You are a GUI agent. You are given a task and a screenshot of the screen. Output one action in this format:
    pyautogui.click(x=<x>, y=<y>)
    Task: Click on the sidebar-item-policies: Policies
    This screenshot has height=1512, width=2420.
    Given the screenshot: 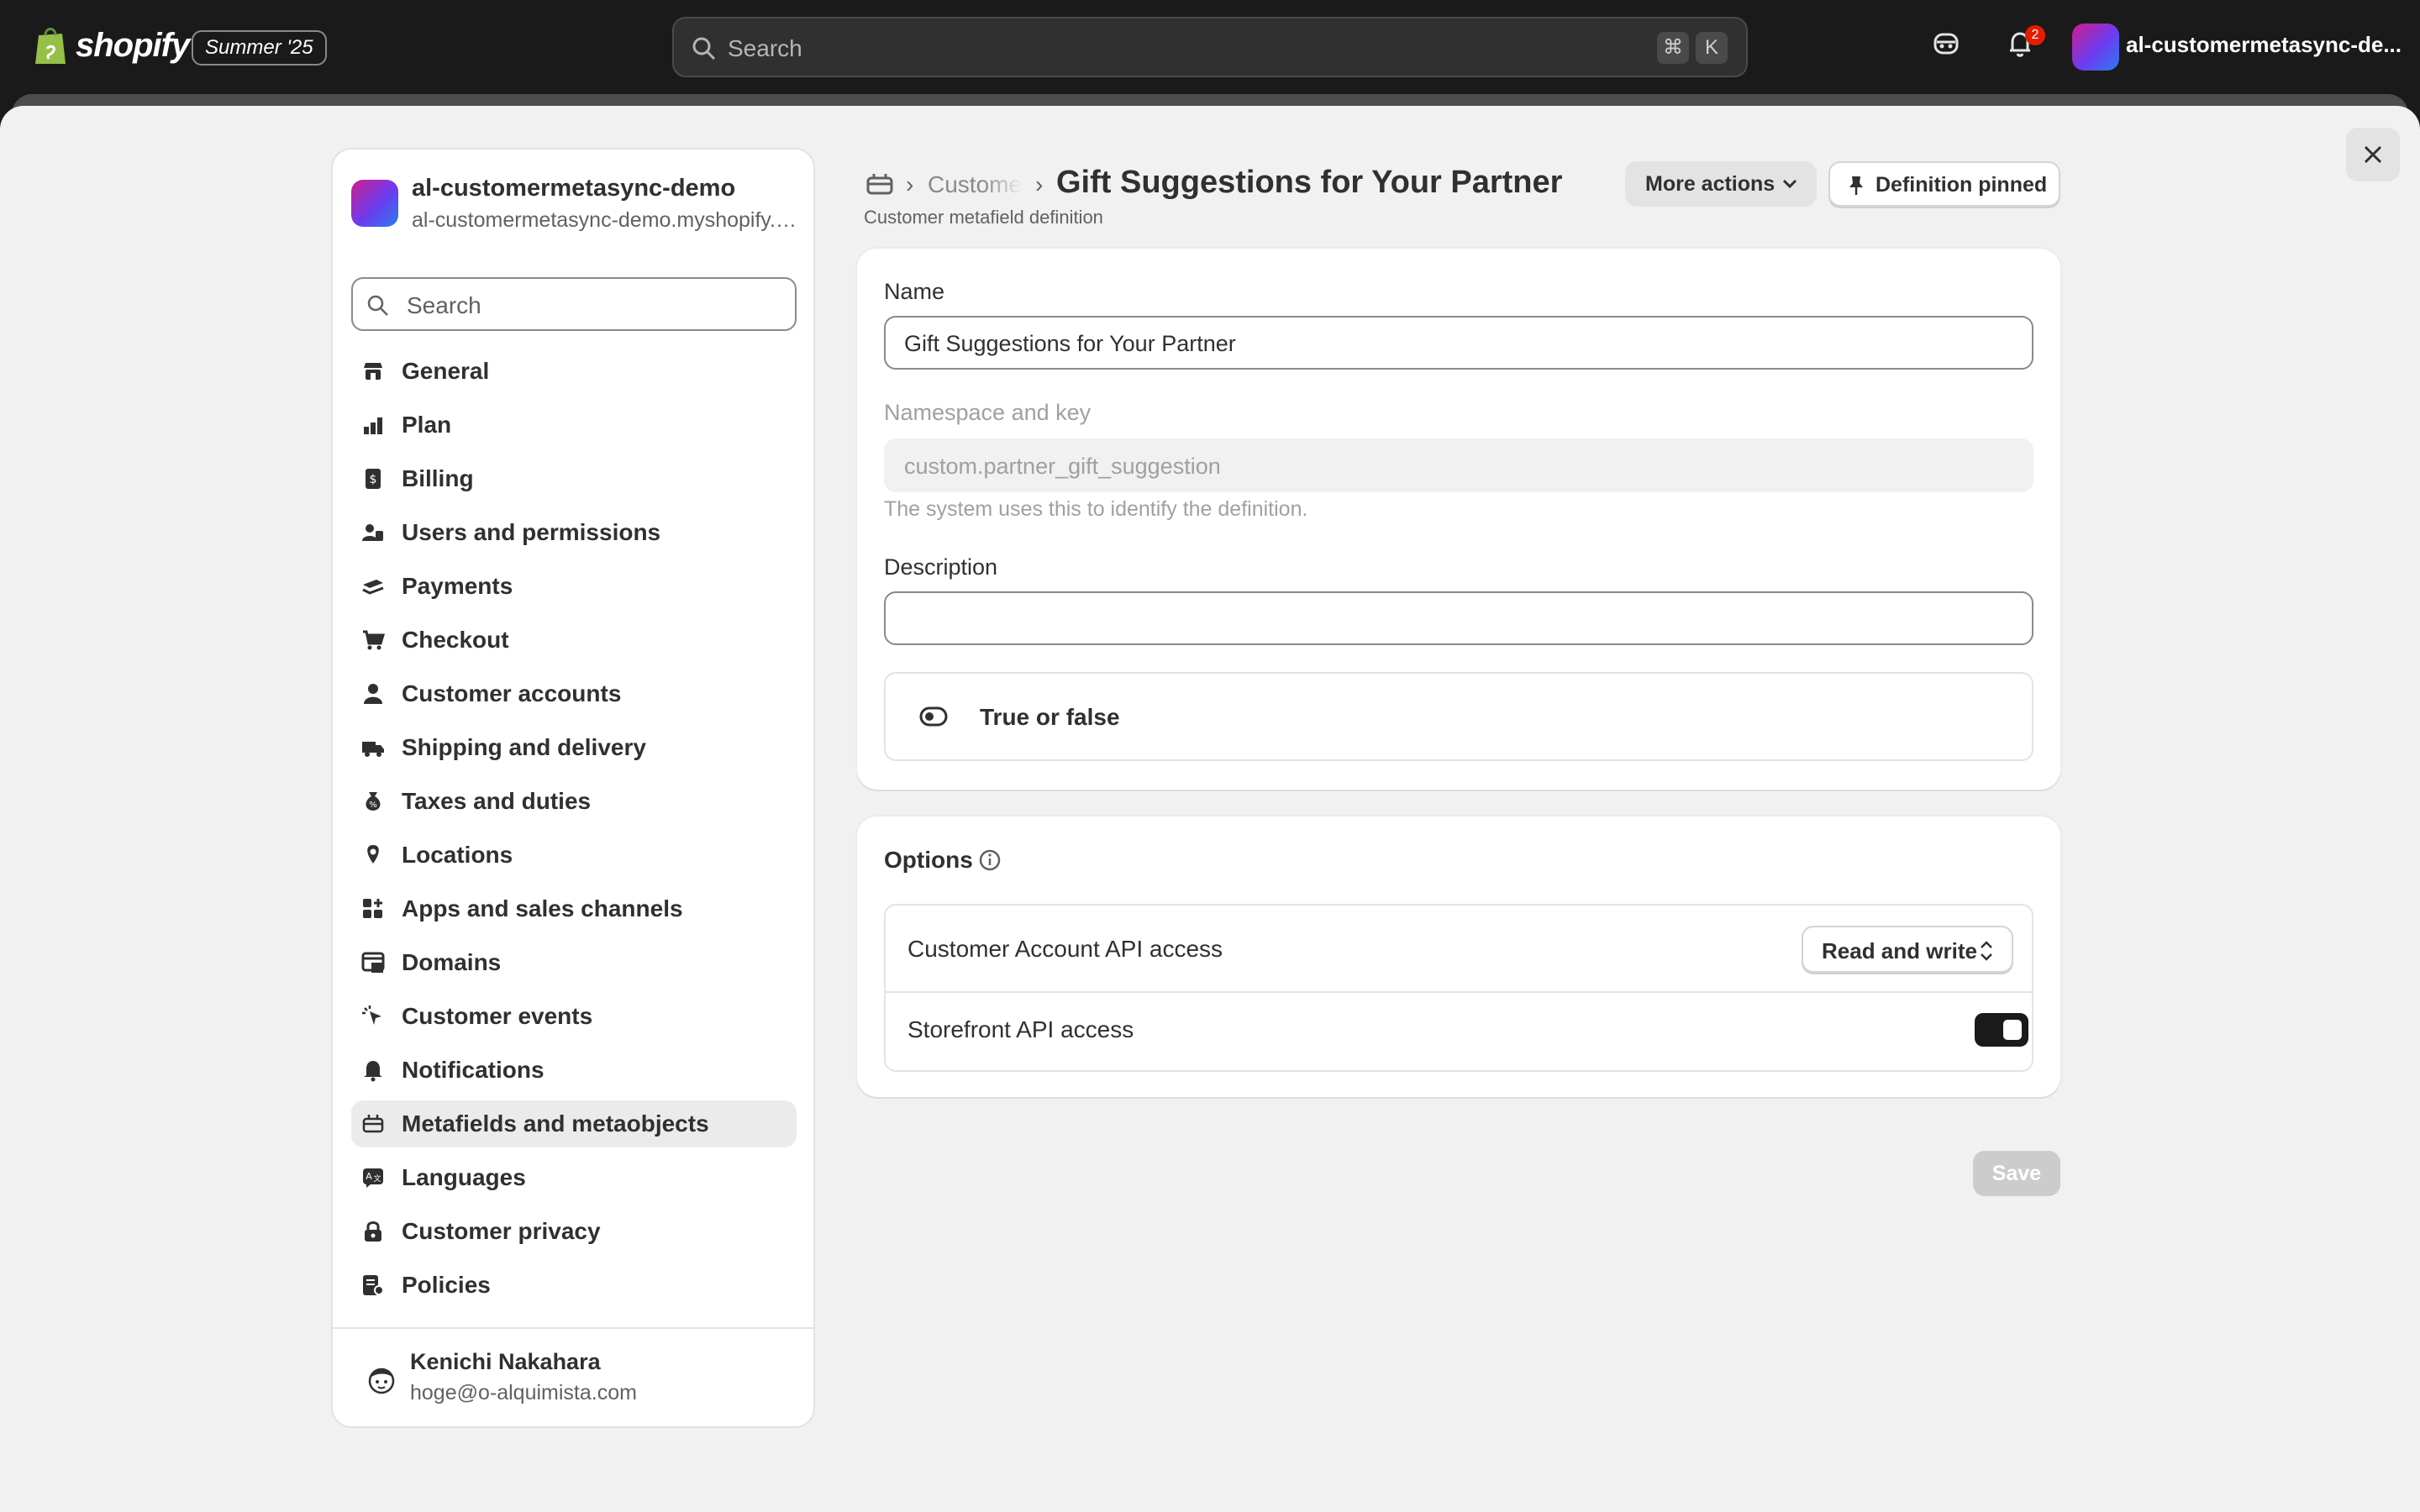 What is the action you would take?
    pyautogui.click(x=574, y=1285)
    